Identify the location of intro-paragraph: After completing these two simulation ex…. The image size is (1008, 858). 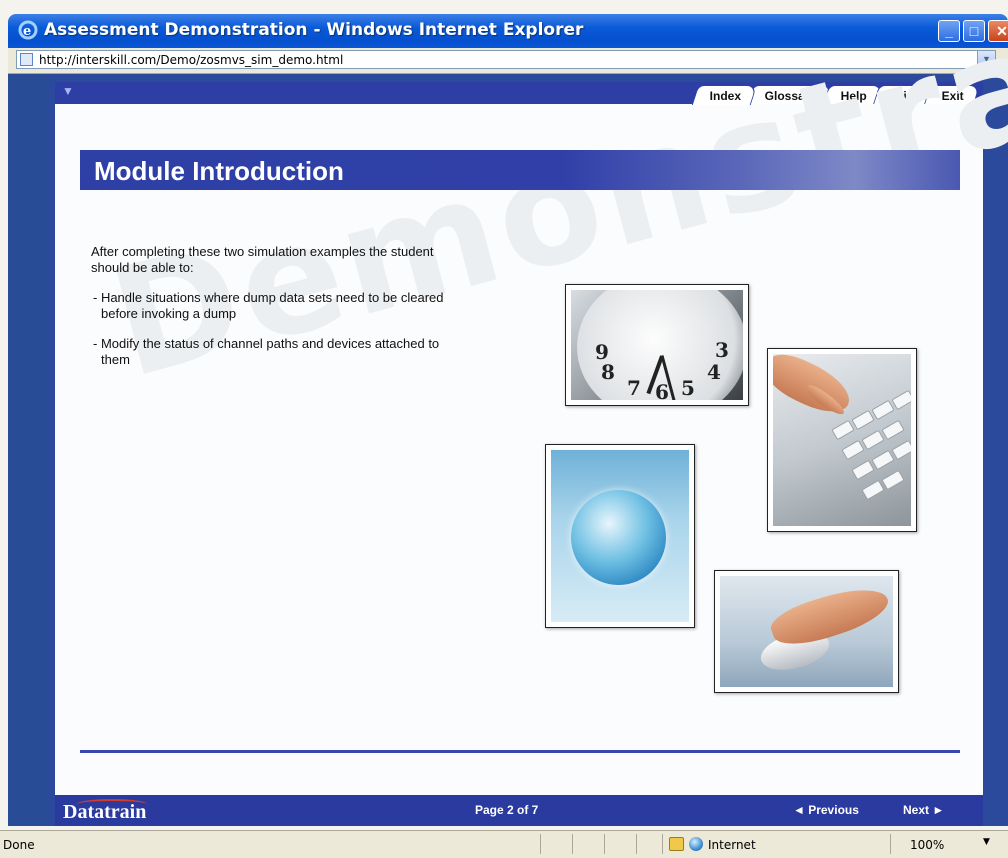
(262, 259).